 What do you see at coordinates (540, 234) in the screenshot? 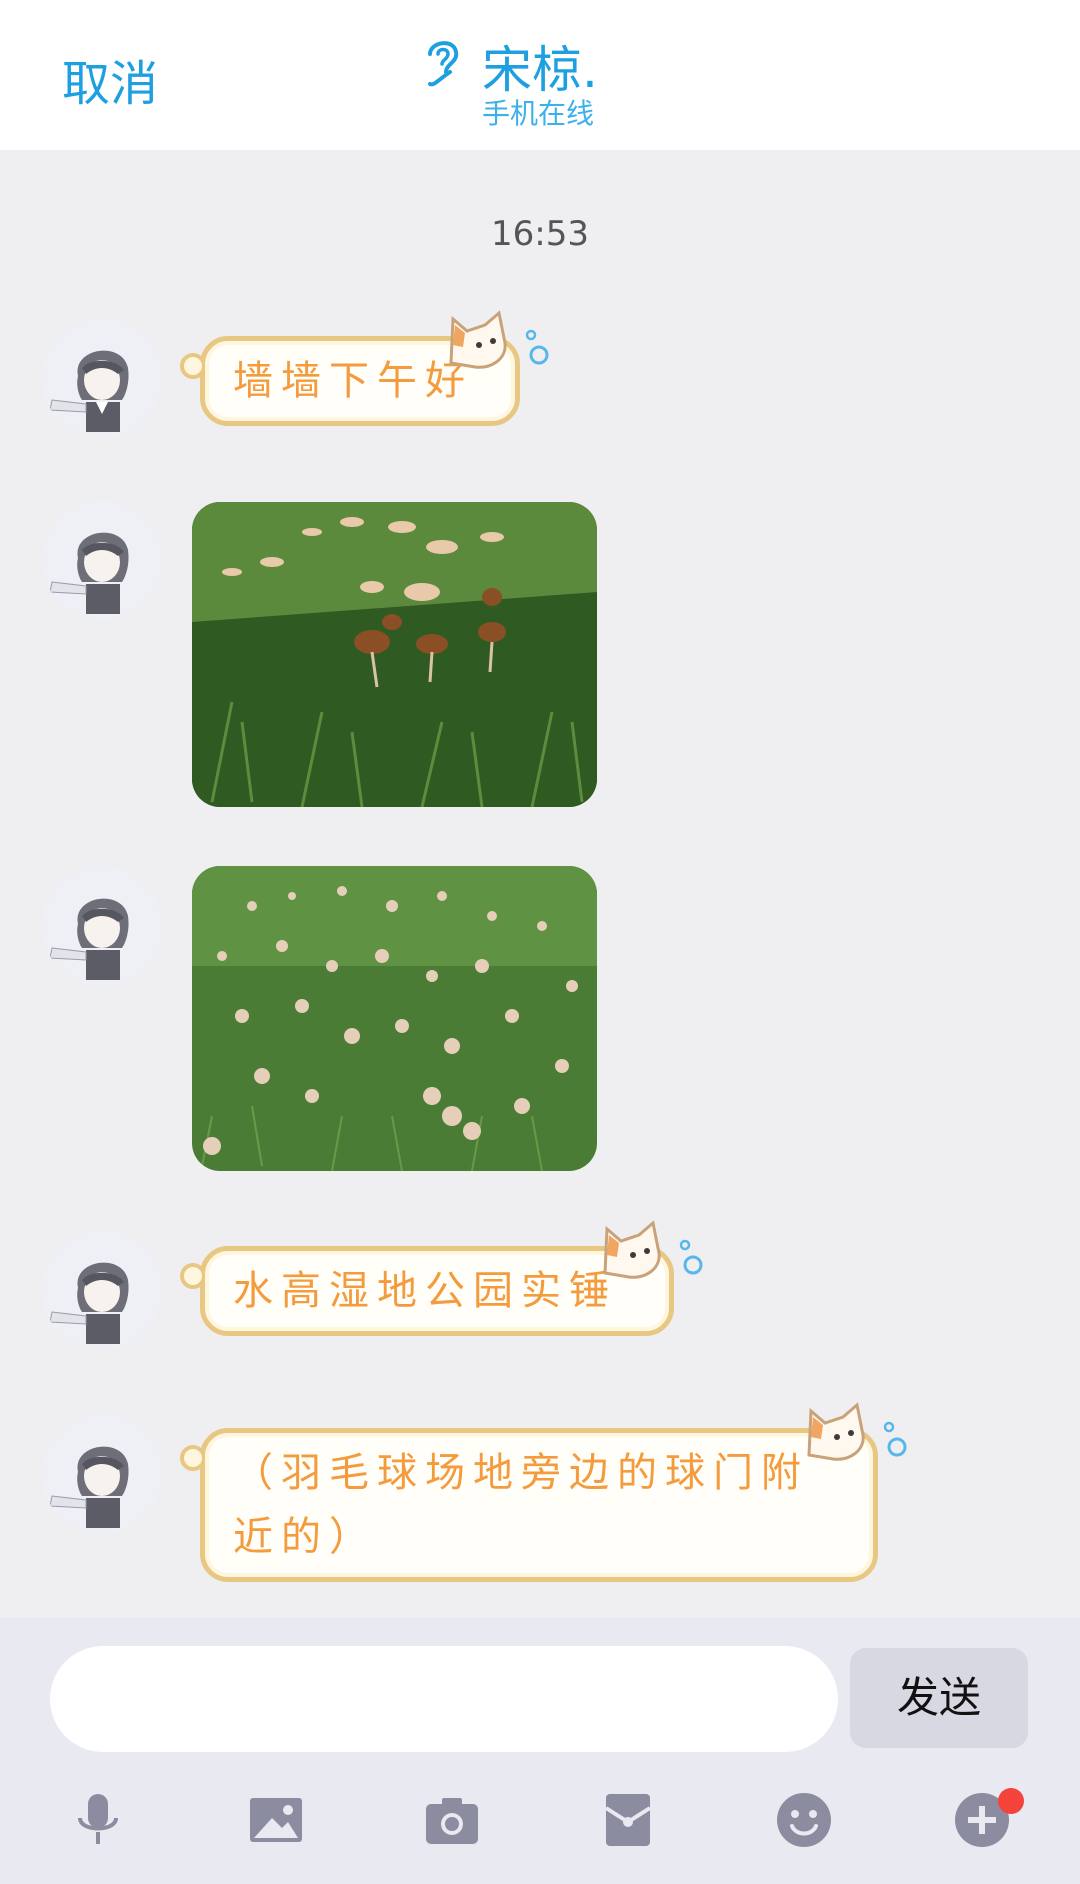
I see `message-timestamp: 16:53` at bounding box center [540, 234].